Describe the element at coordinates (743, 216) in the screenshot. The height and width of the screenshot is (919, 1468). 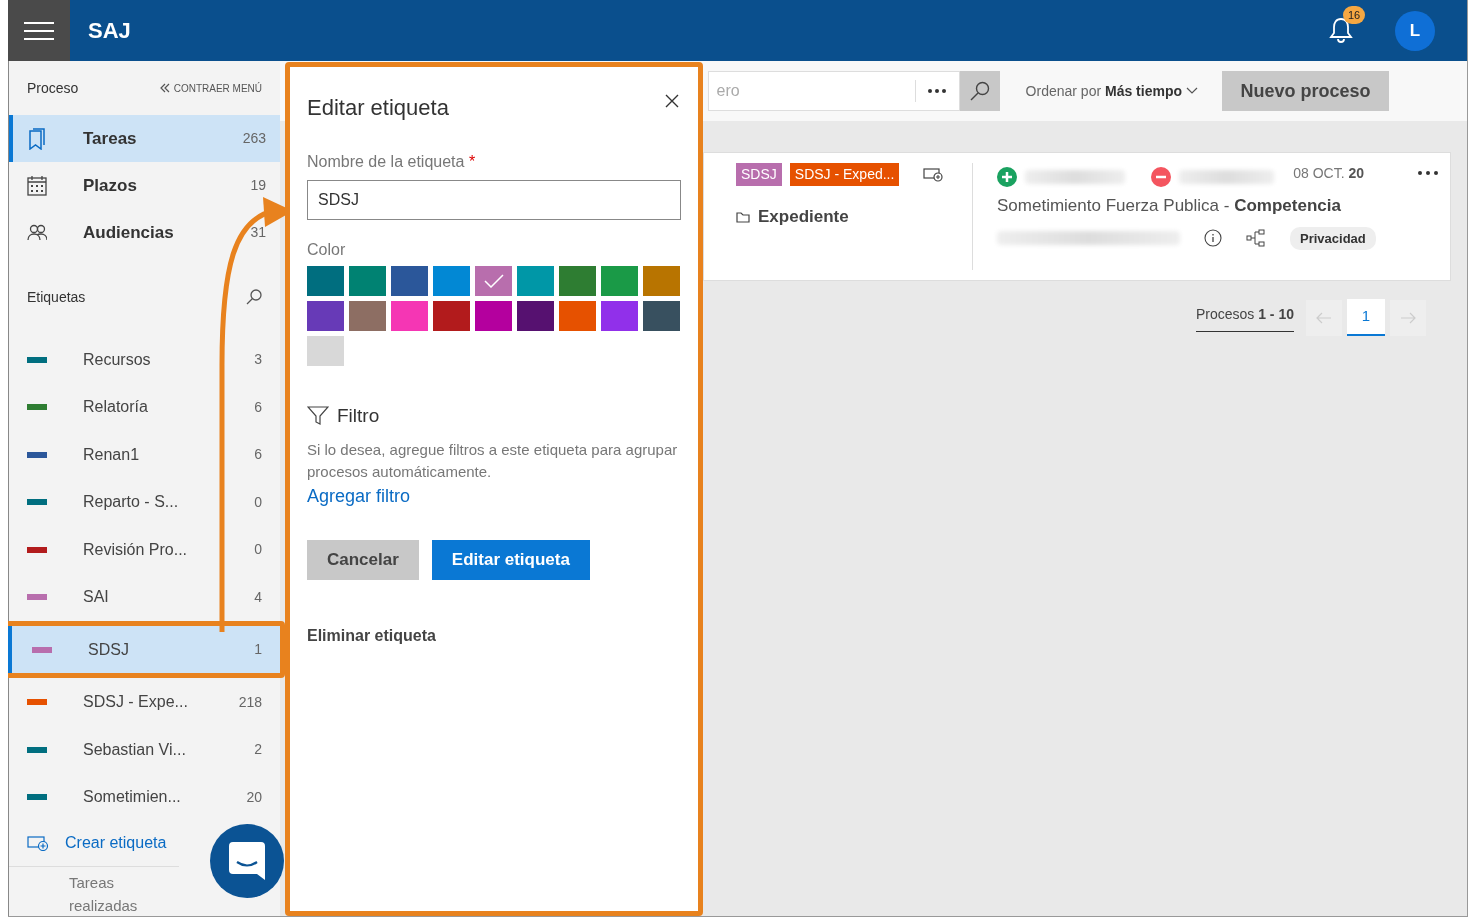
I see `folder-icon` at that location.